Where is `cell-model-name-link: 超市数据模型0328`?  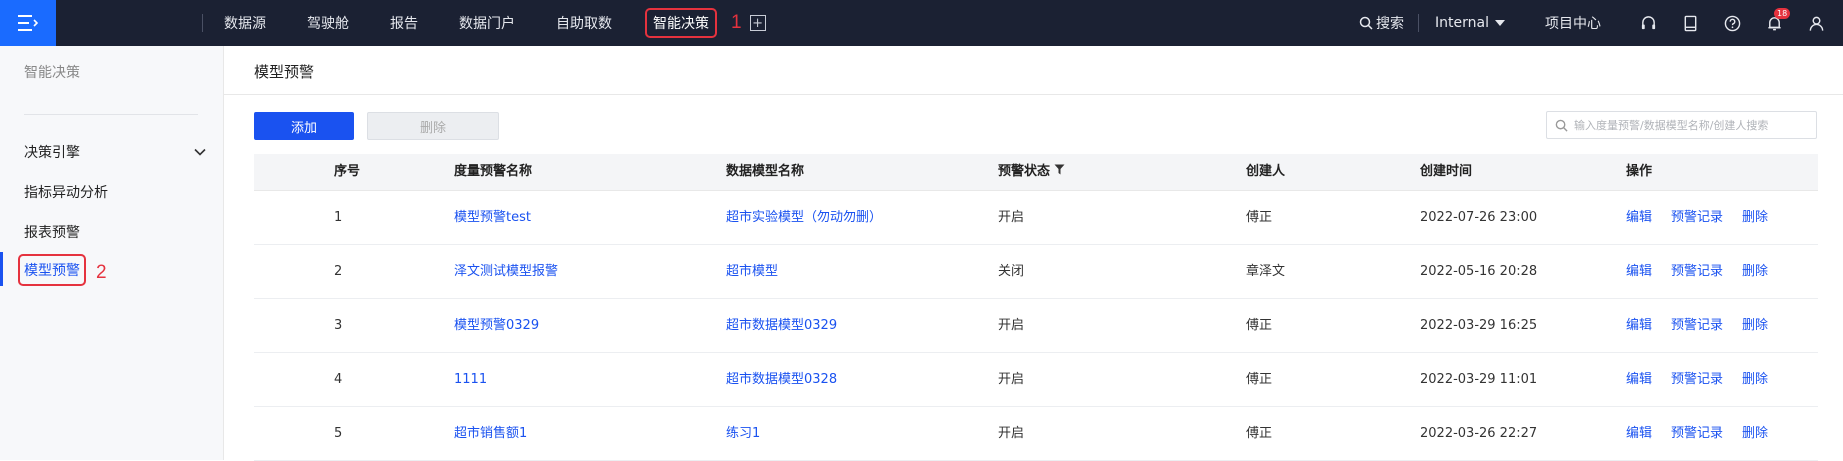 cell-model-name-link: 超市数据模型0328 is located at coordinates (781, 379).